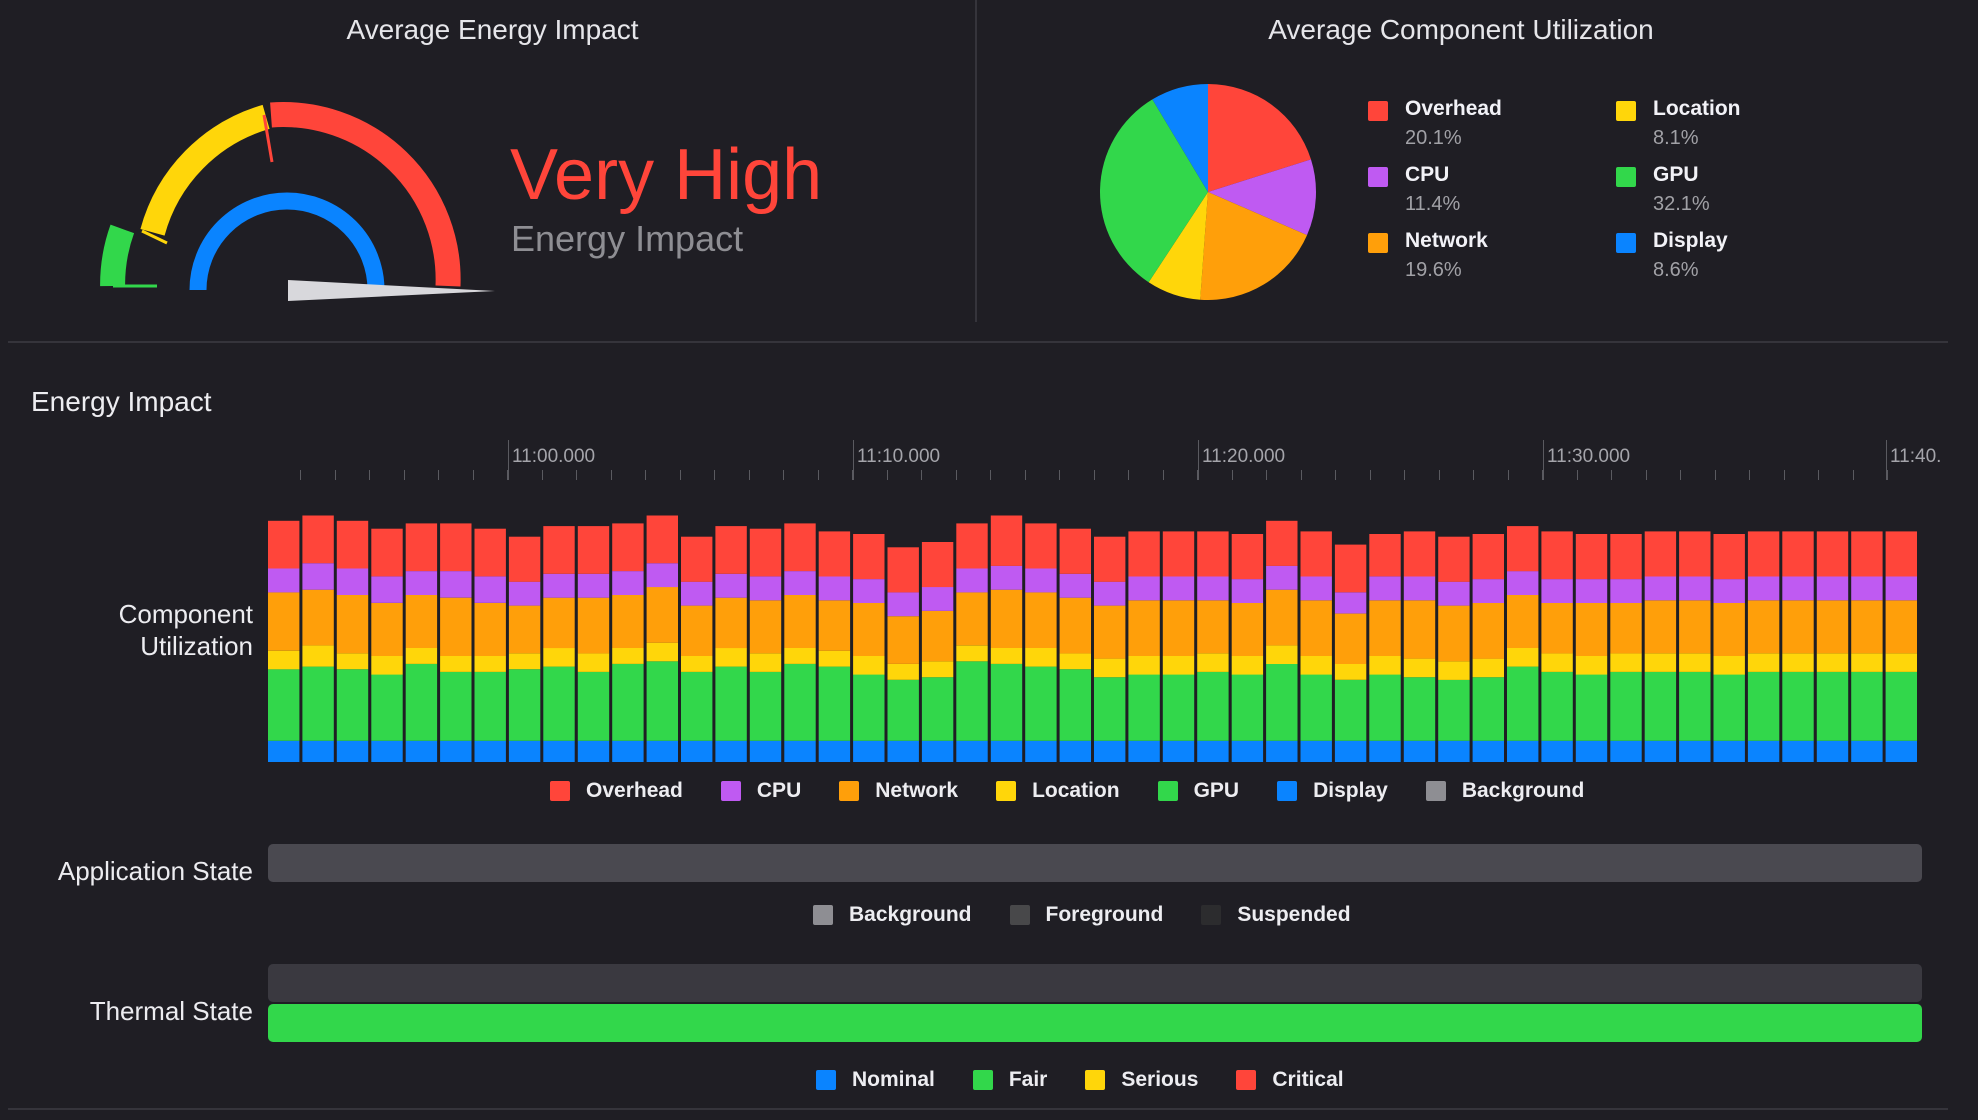 This screenshot has height=1120, width=1978. I want to click on legend-label: Fair, so click(1028, 1079).